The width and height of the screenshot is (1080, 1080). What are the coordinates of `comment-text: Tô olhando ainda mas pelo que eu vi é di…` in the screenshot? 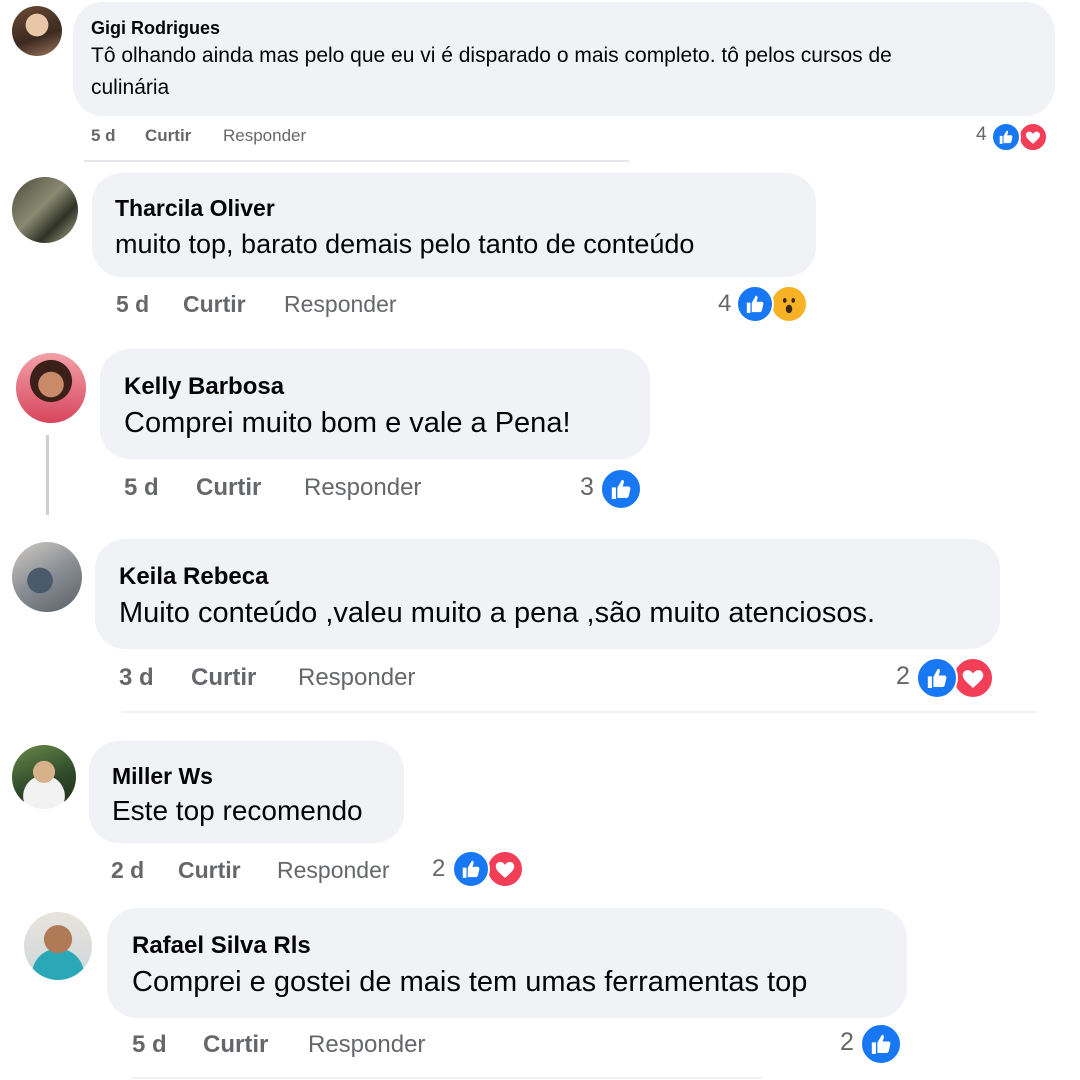 It's located at (491, 55).